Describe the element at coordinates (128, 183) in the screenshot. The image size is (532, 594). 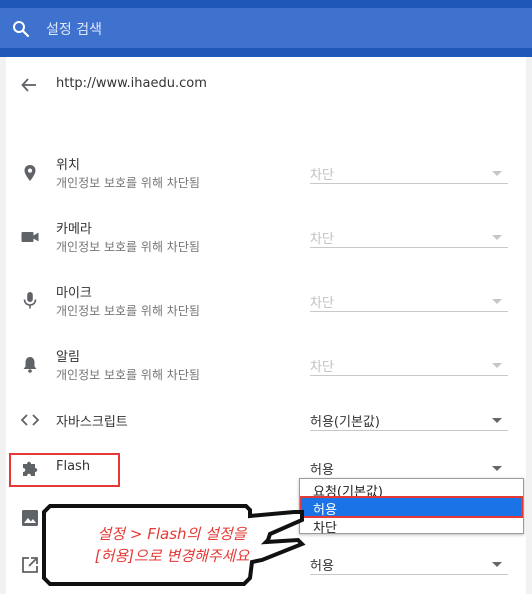
I see `row-subtitle-location: 개인정보 보호를 위해 차단됨` at that location.